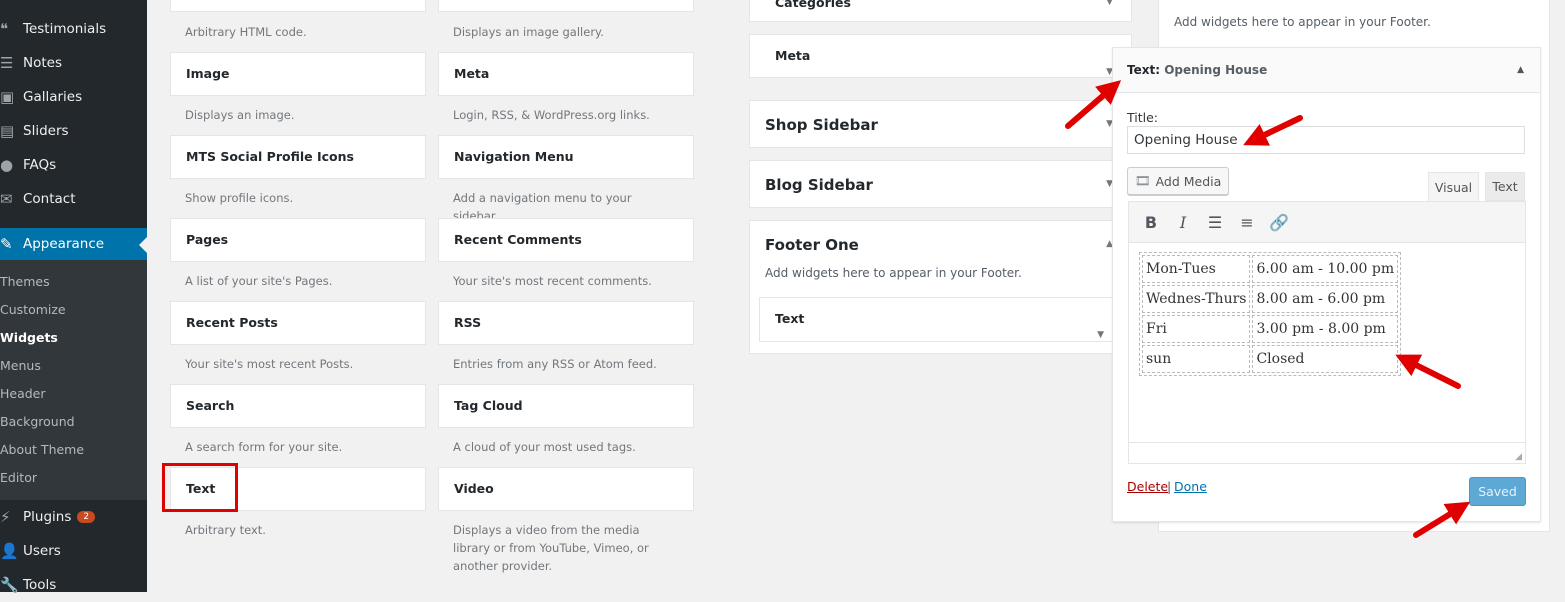 Image resolution: width=1565 pixels, height=602 pixels. Describe the element at coordinates (551, 115) in the screenshot. I see `widget-description: Login, RSS, & WordPress.org links.` at that location.